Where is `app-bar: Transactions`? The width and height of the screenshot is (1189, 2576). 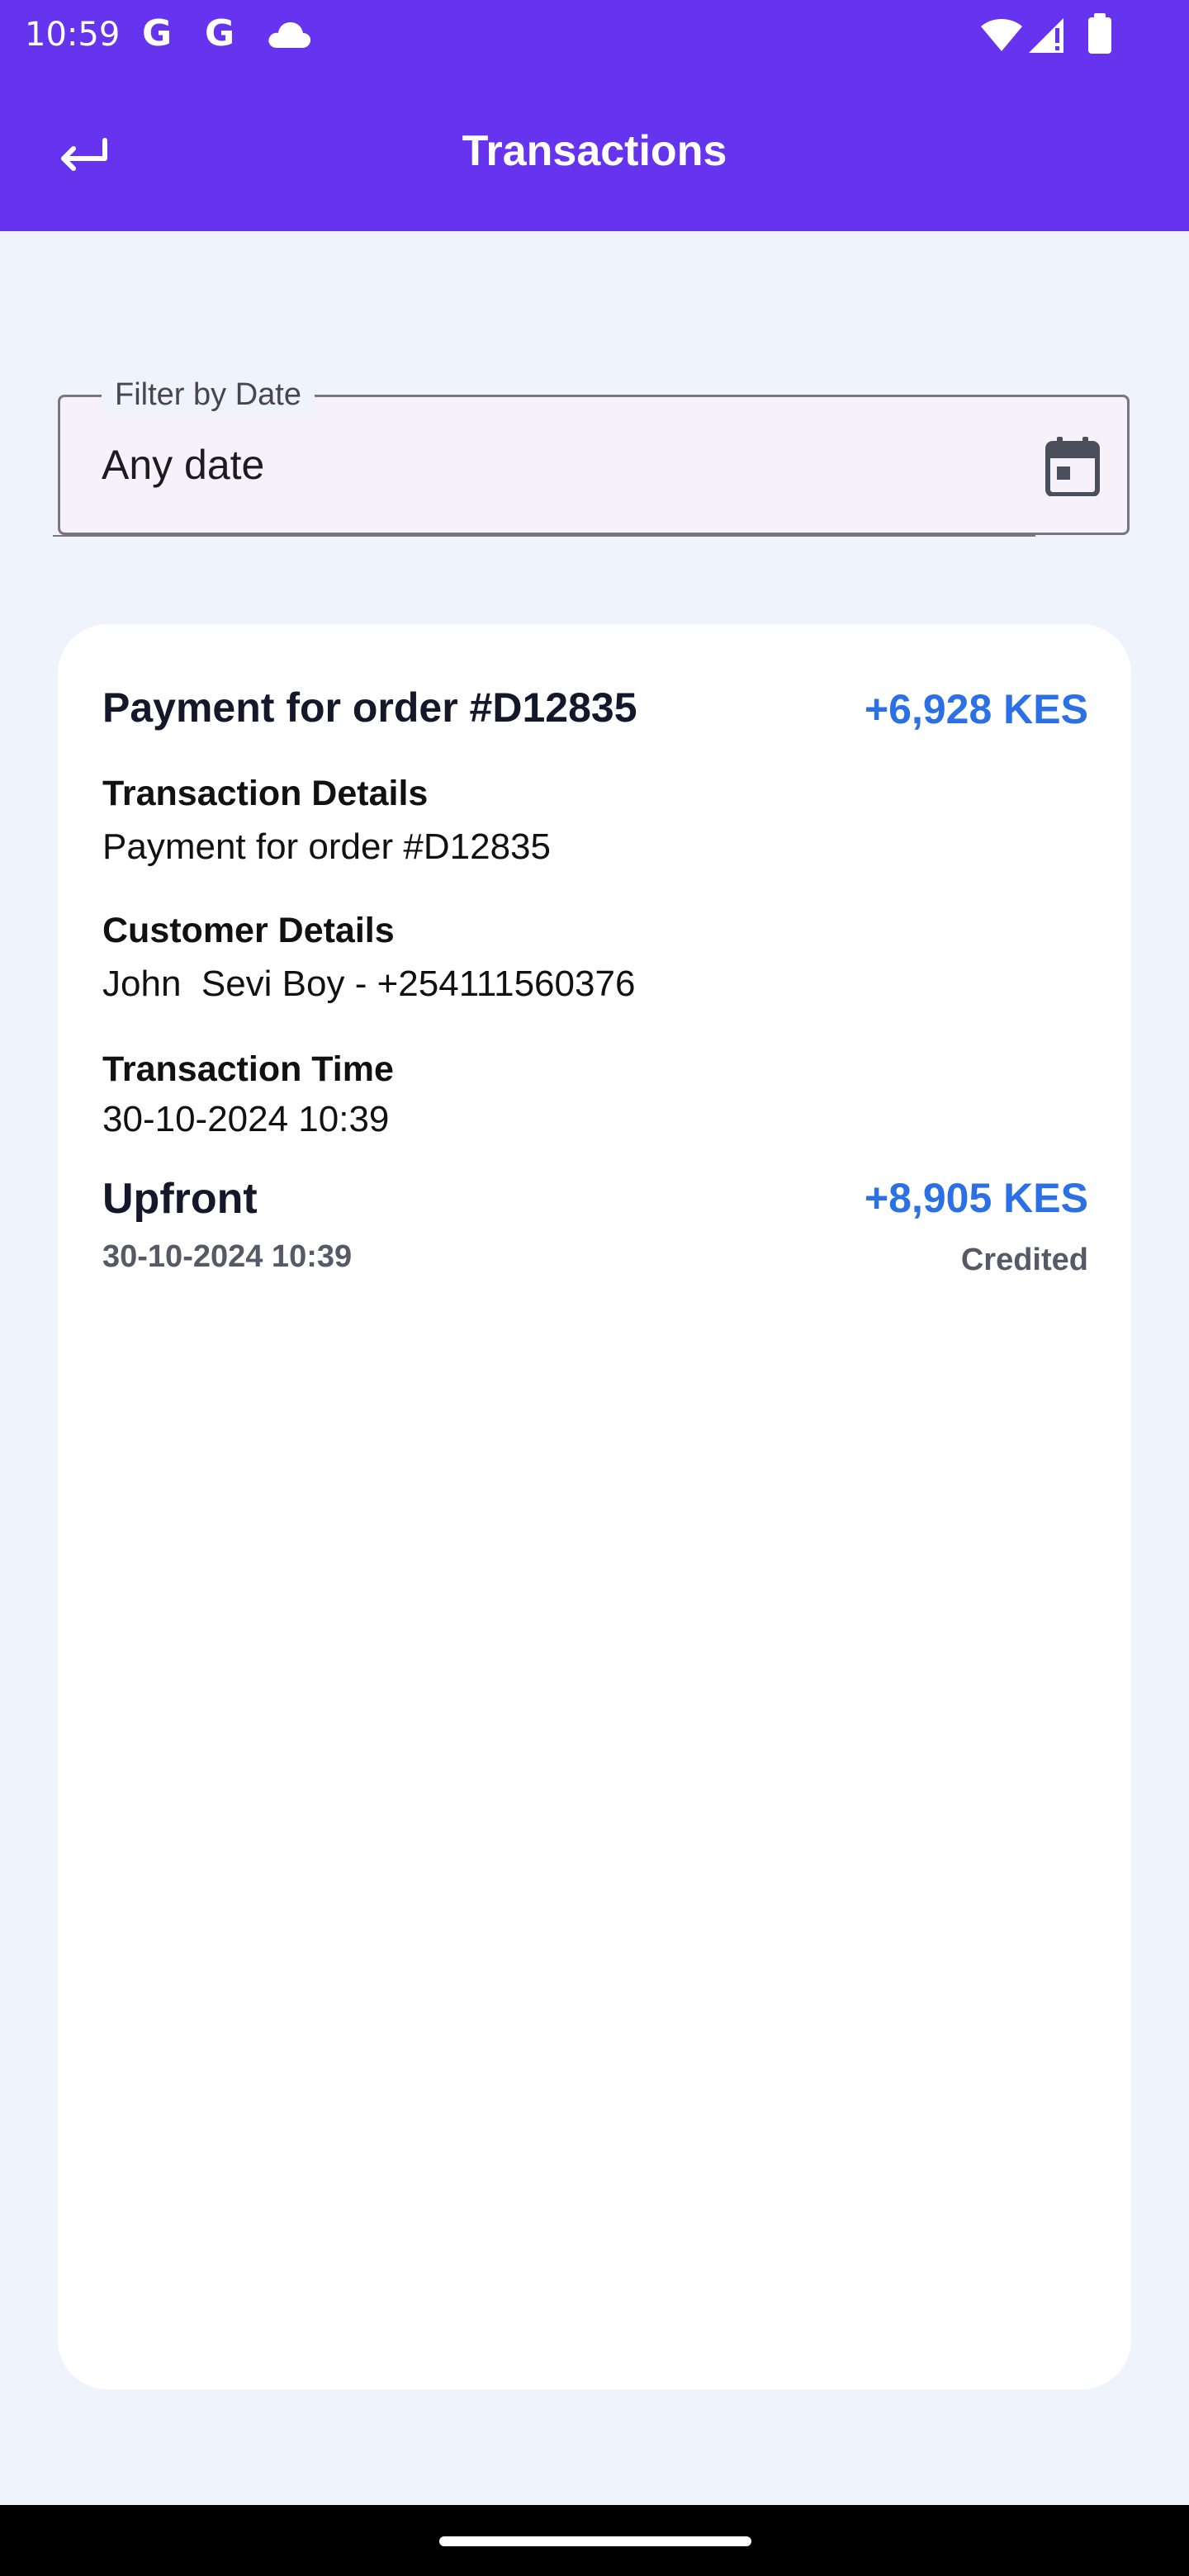
app-bar: Transactions is located at coordinates (594, 151).